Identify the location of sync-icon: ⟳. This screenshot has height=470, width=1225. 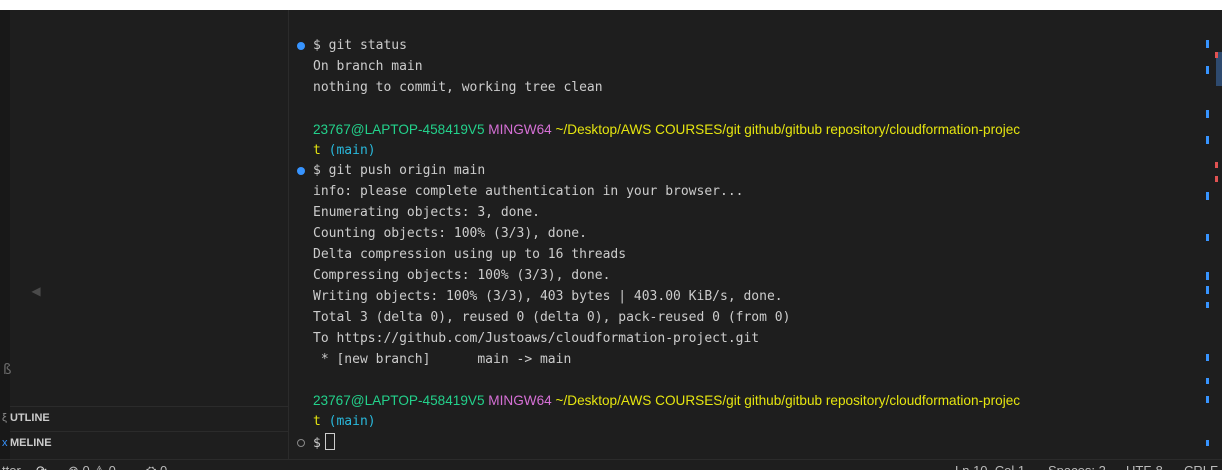
(41, 465).